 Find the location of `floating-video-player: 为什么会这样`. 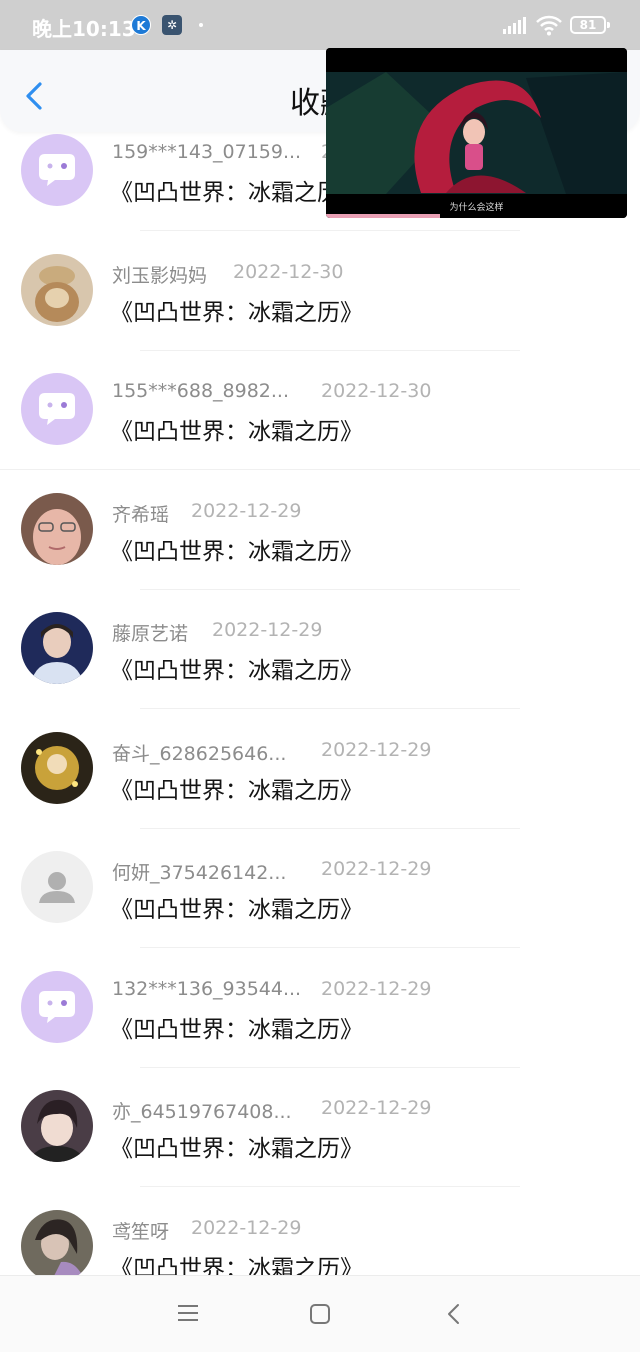

floating-video-player: 为什么会这样 is located at coordinates (476, 133).